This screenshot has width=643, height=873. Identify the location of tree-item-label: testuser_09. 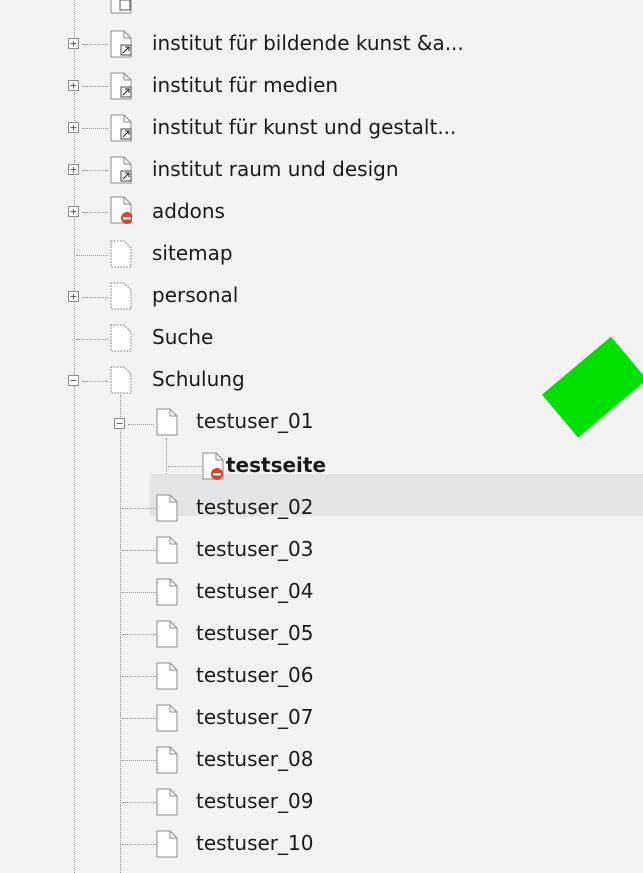
(254, 801).